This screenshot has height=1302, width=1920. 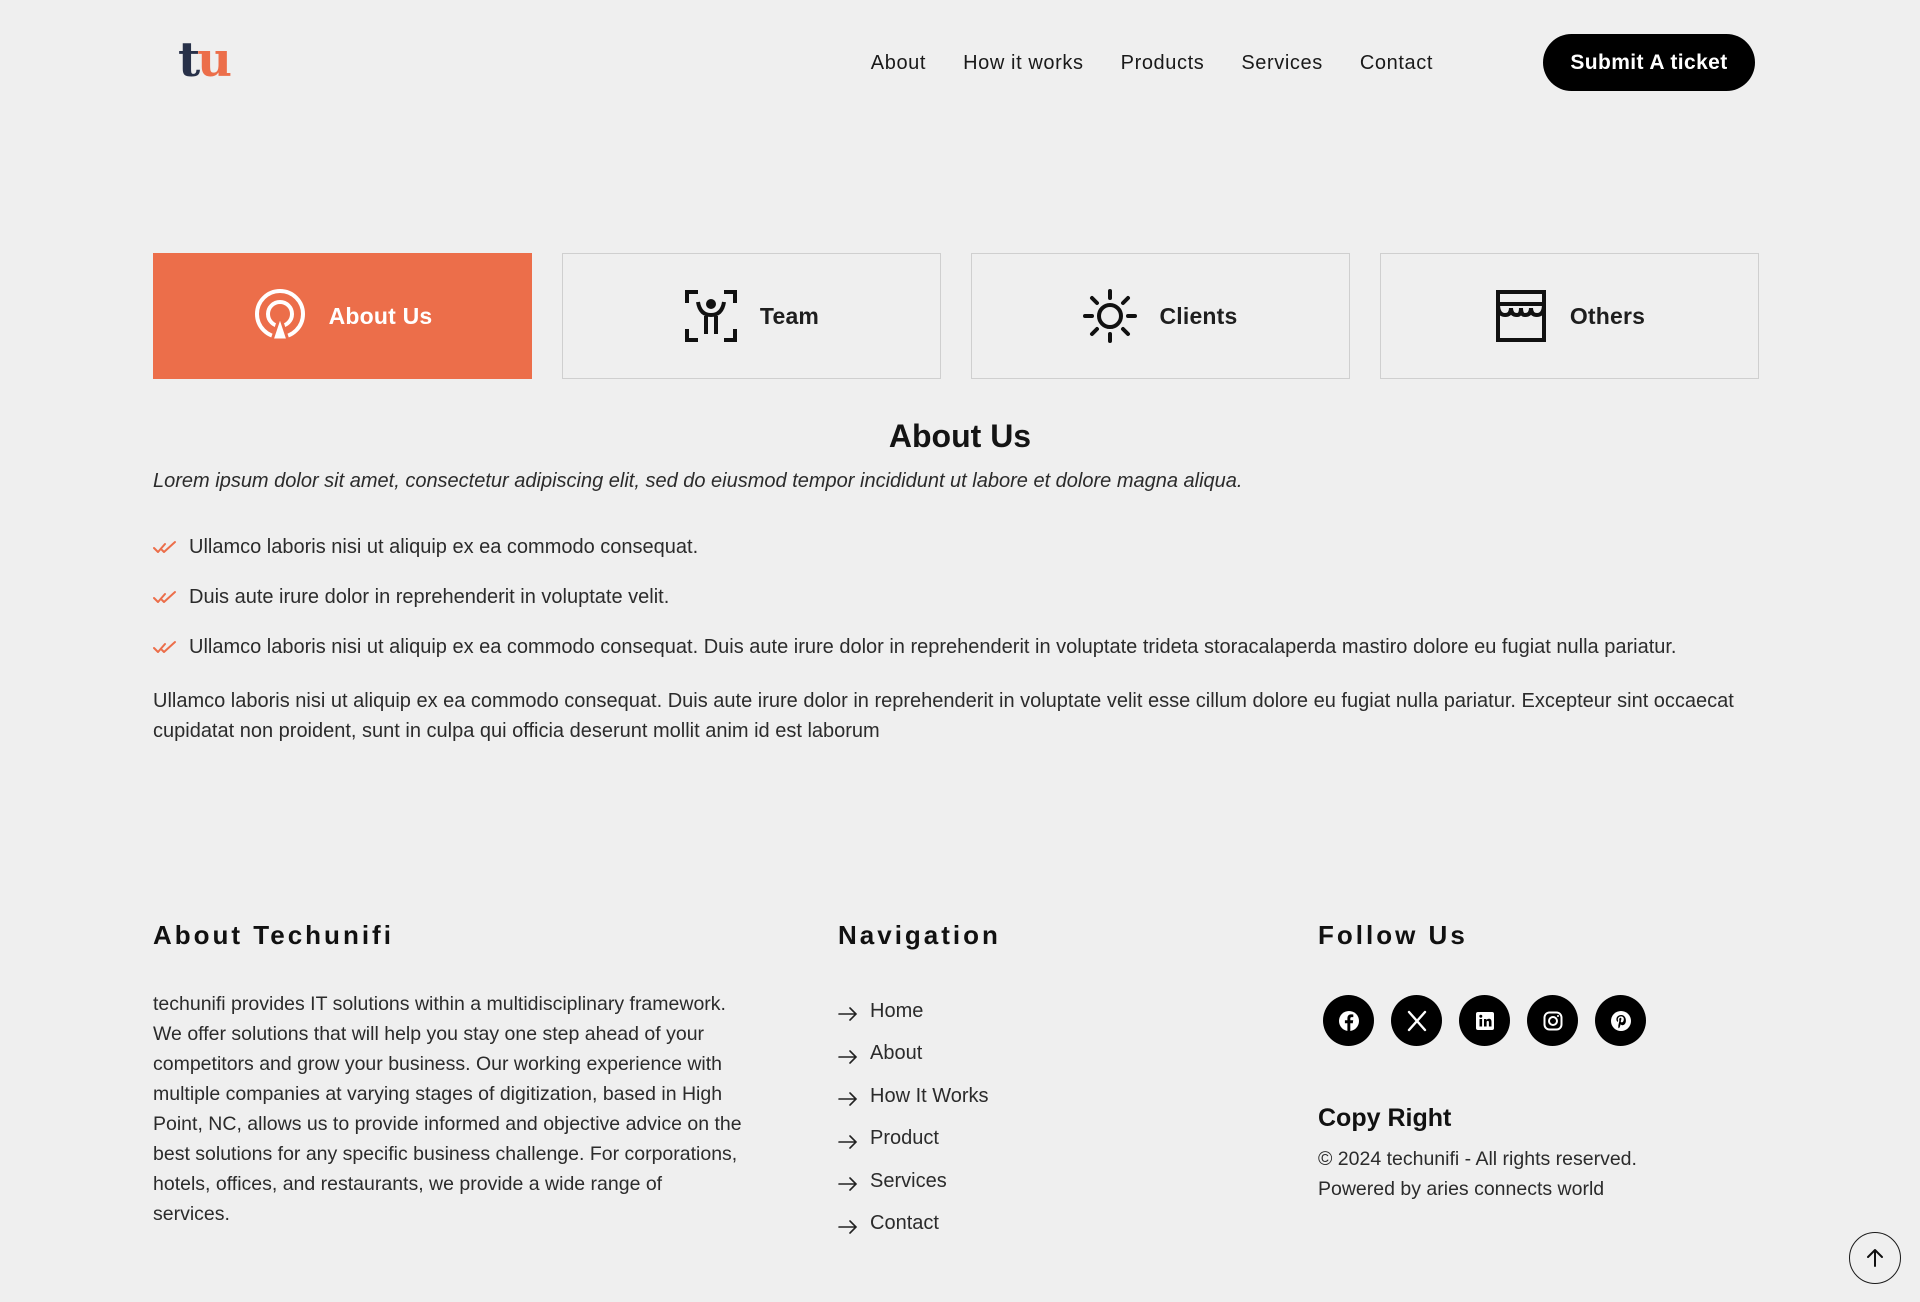 What do you see at coordinates (711, 316) in the screenshot?
I see `person-scan-icon` at bounding box center [711, 316].